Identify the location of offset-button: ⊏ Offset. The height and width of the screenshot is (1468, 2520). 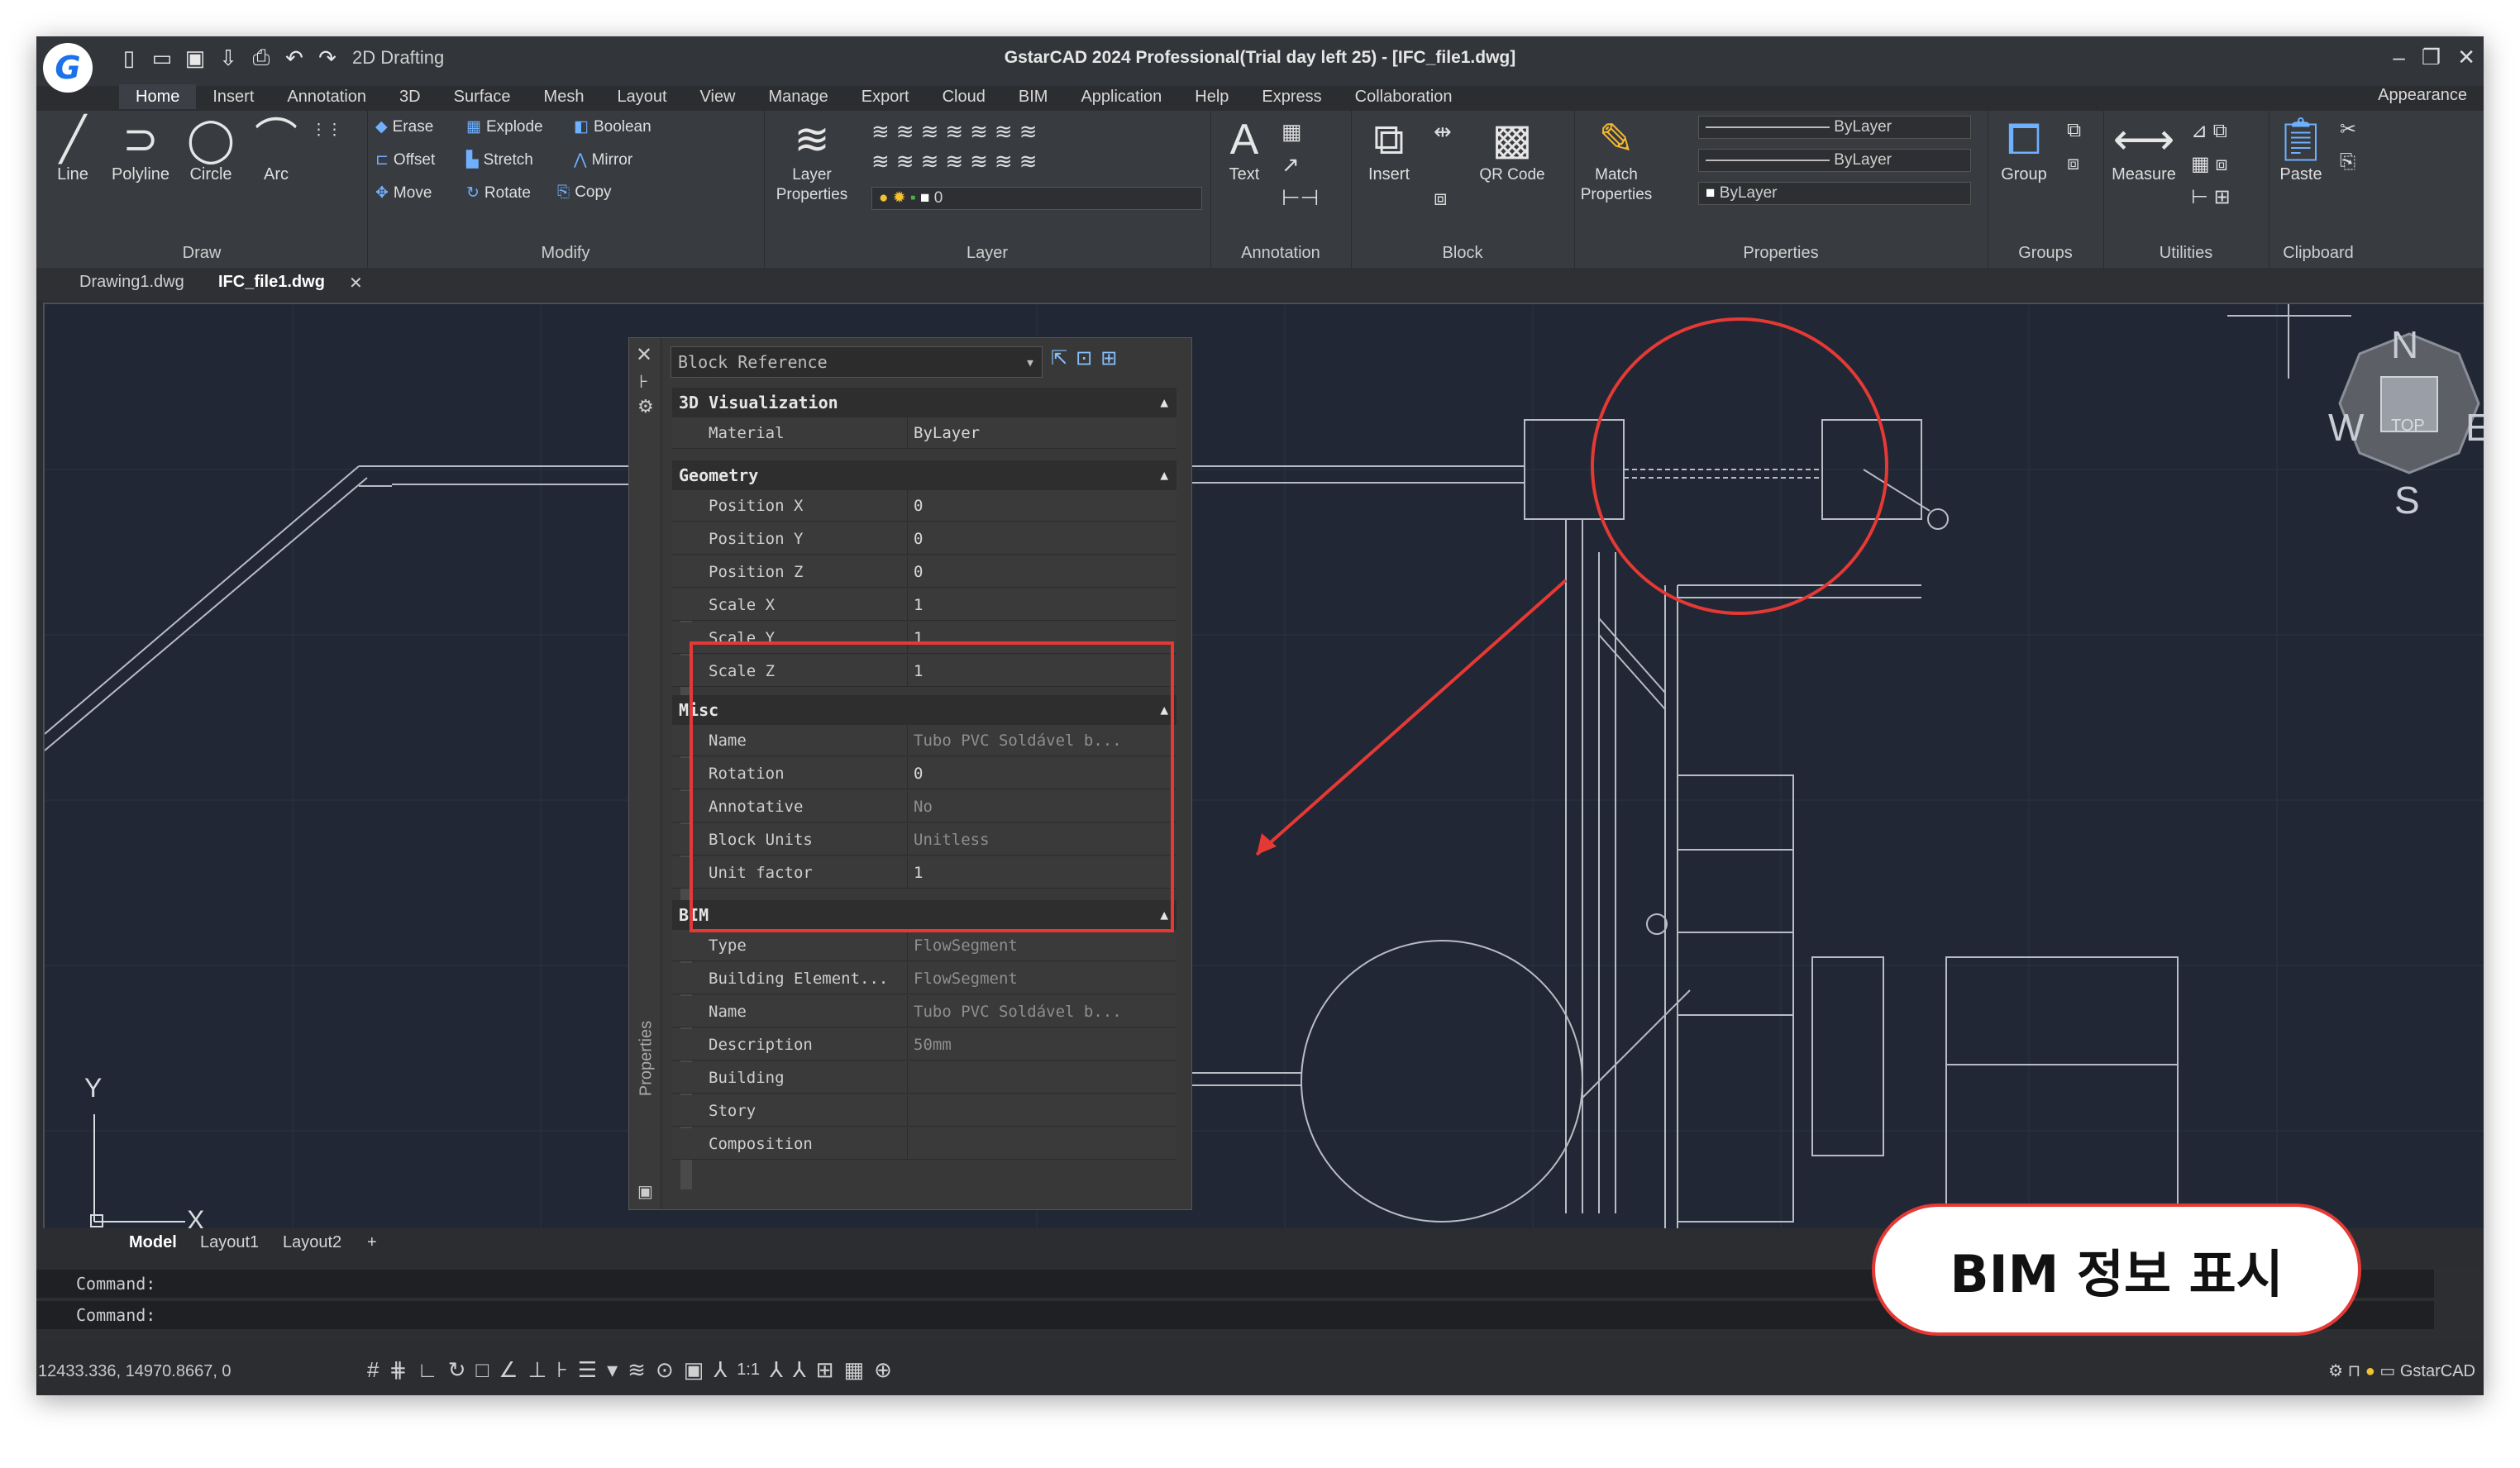
(405, 160).